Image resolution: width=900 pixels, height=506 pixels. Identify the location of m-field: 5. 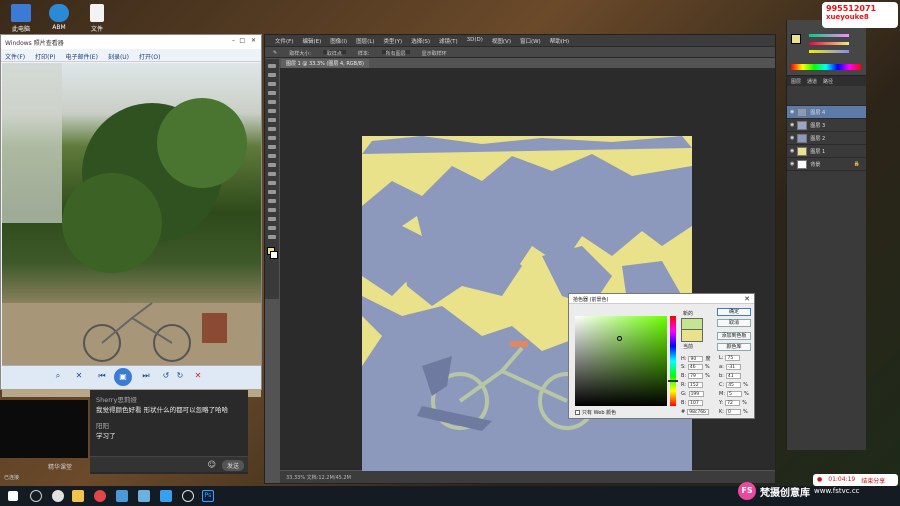
(734, 394).